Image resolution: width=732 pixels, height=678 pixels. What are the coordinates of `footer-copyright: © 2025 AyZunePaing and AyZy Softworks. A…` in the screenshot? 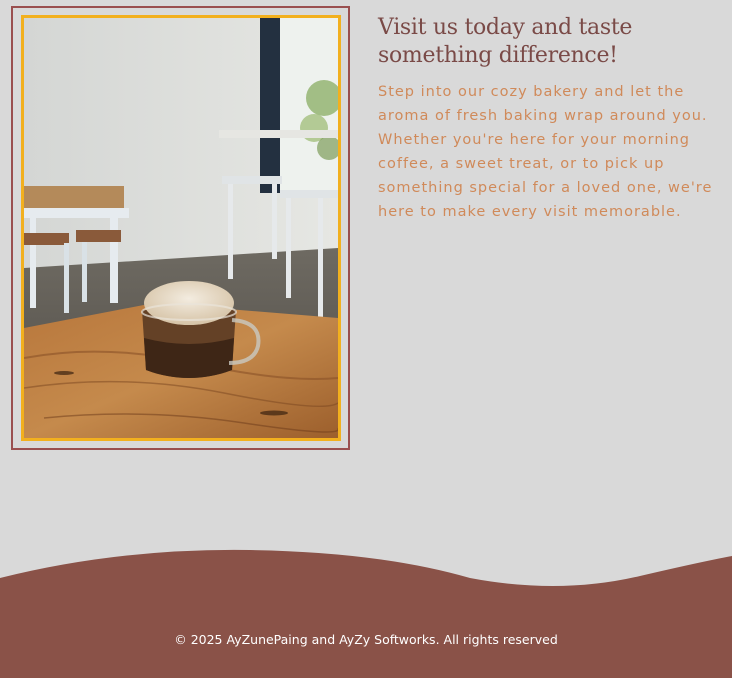 It's located at (366, 639).